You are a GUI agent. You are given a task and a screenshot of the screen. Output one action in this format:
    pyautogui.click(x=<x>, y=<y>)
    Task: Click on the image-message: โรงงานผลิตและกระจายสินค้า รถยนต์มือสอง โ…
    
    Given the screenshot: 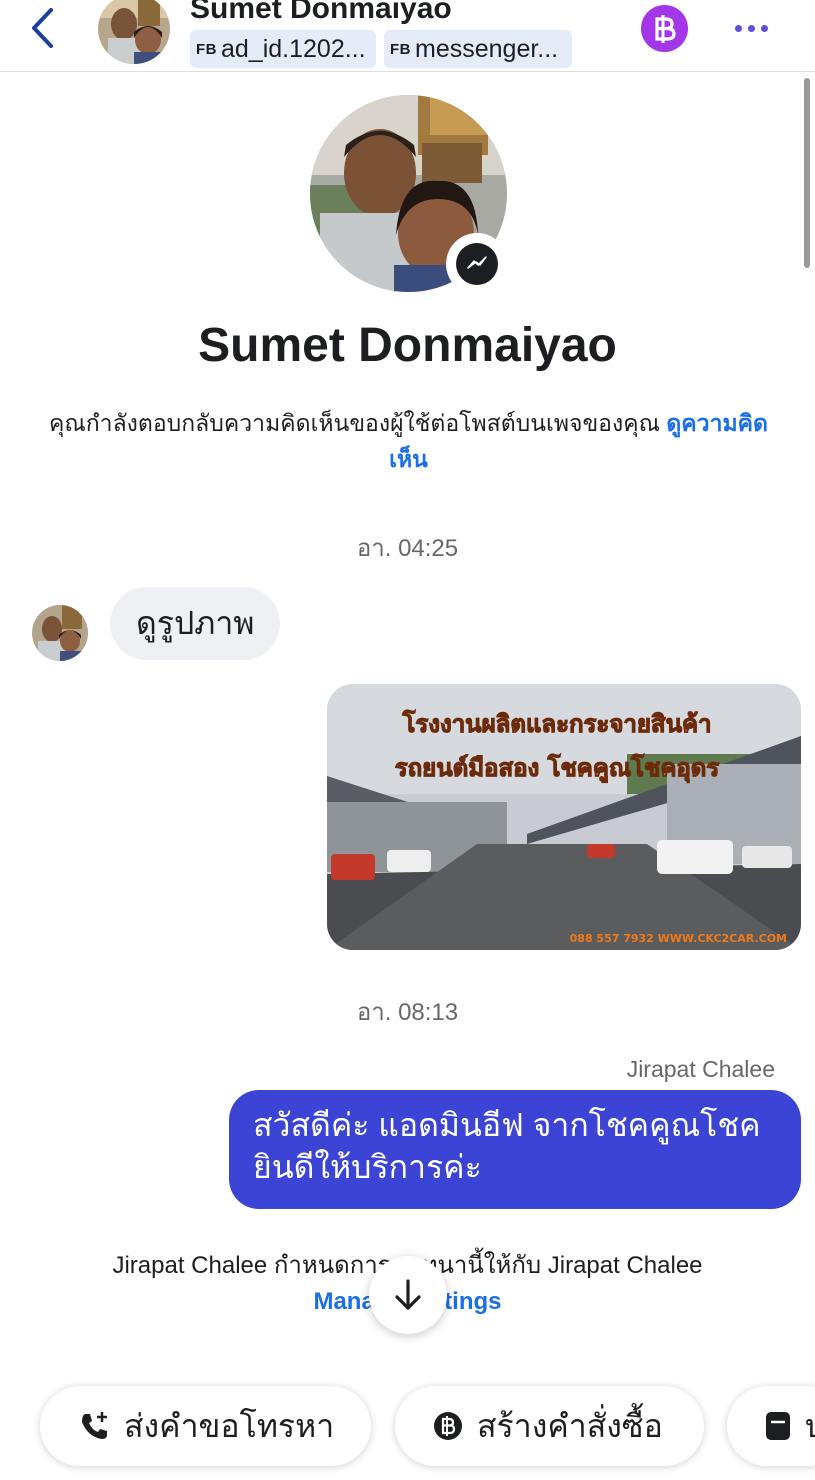 What is the action you would take?
    pyautogui.click(x=564, y=817)
    